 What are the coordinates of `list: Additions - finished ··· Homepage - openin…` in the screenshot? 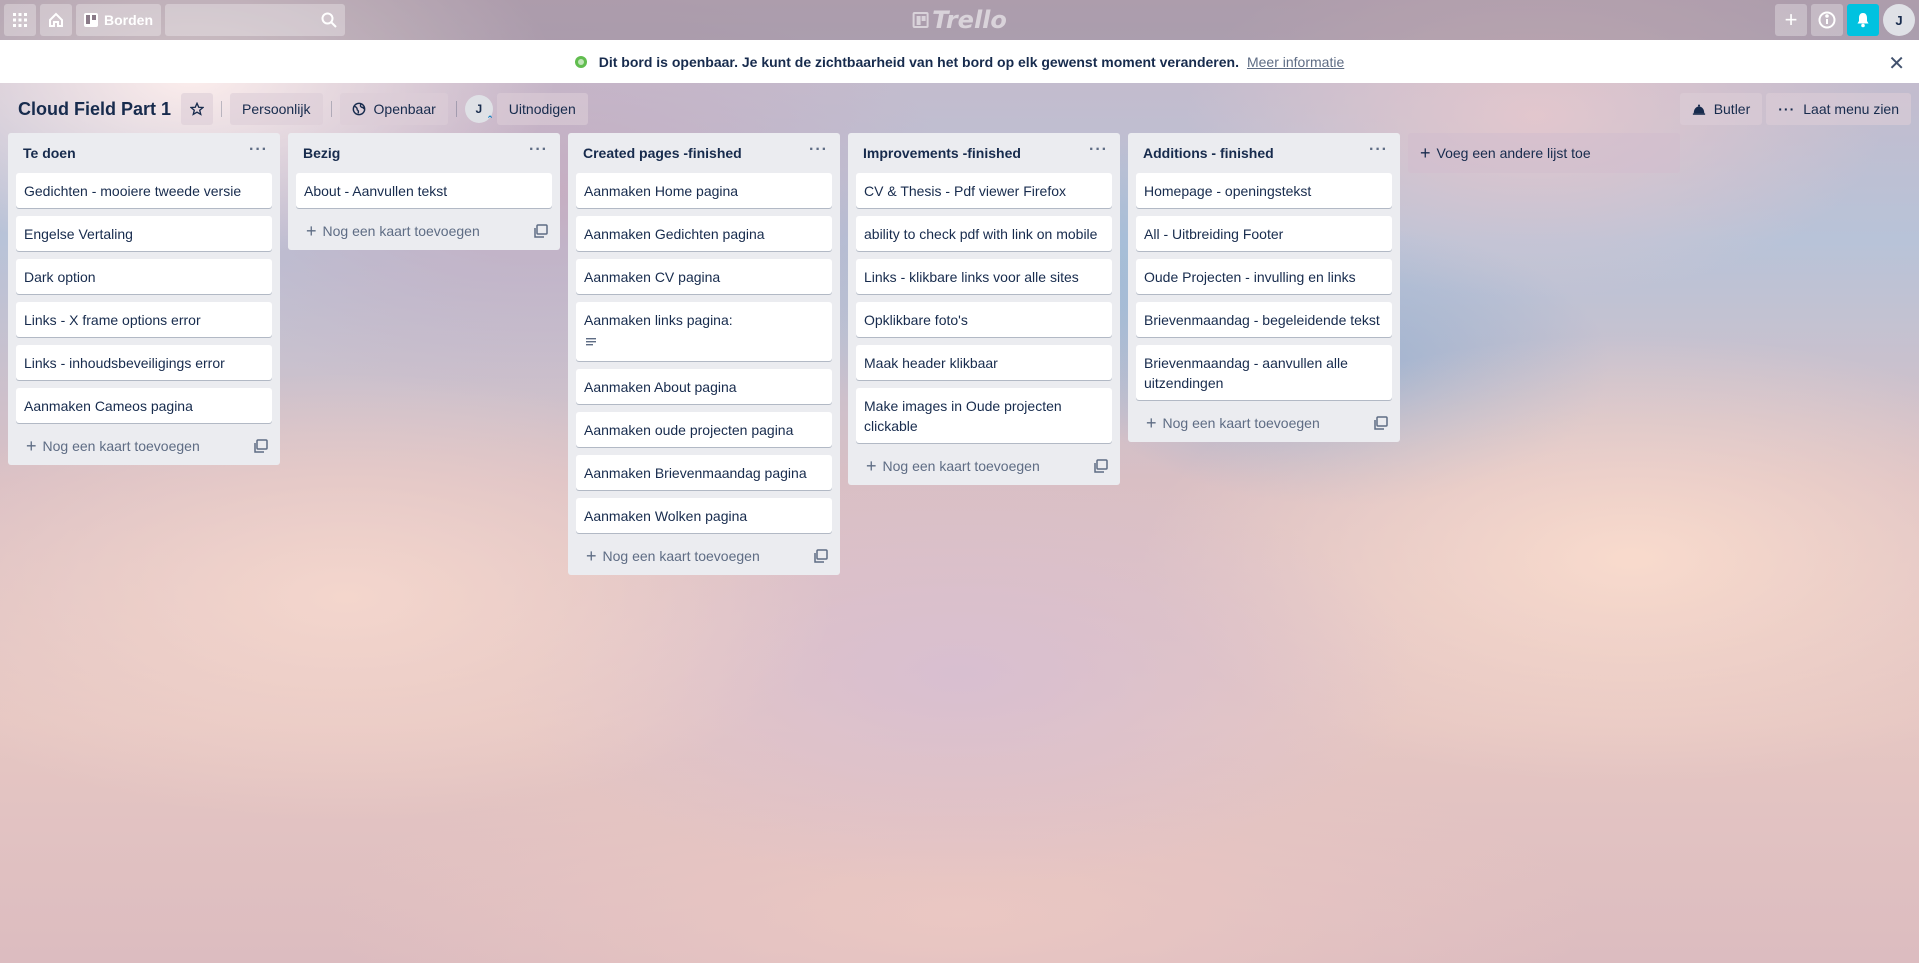 It's located at (1264, 287).